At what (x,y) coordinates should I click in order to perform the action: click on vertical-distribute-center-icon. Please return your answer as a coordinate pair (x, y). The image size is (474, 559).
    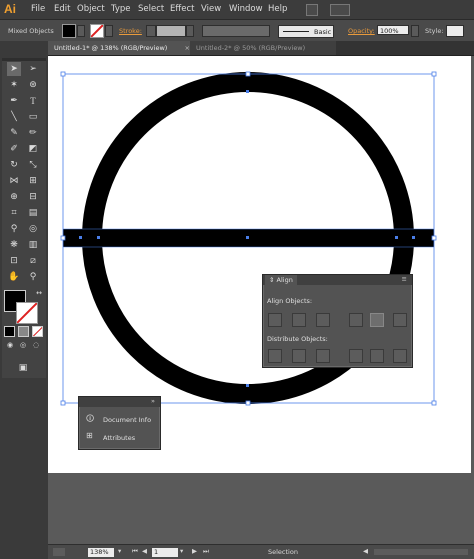
    Looking at the image, I should click on (299, 356).